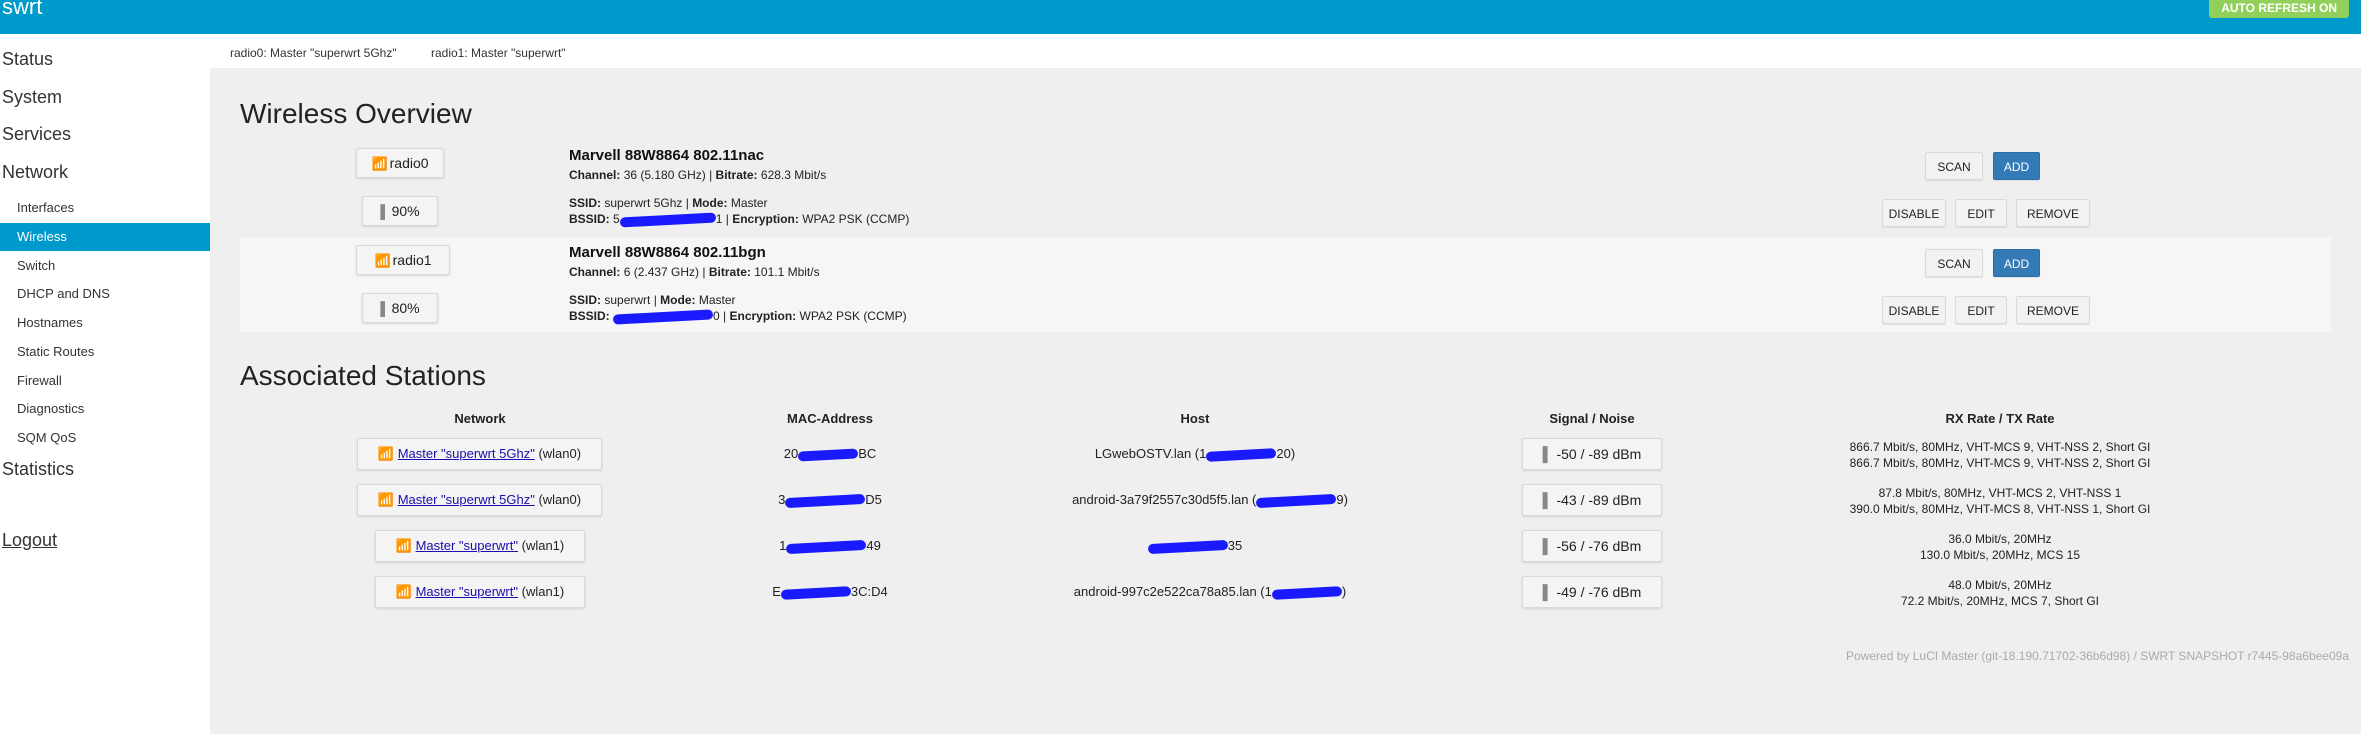  I want to click on radio1-device-name: Marvell 88W8864 802.11bgn, so click(667, 252).